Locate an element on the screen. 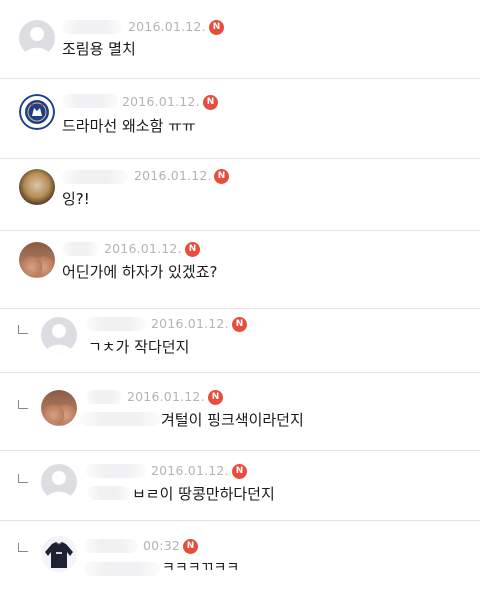  comment-text: 조림용 멸치 is located at coordinates (99, 49).